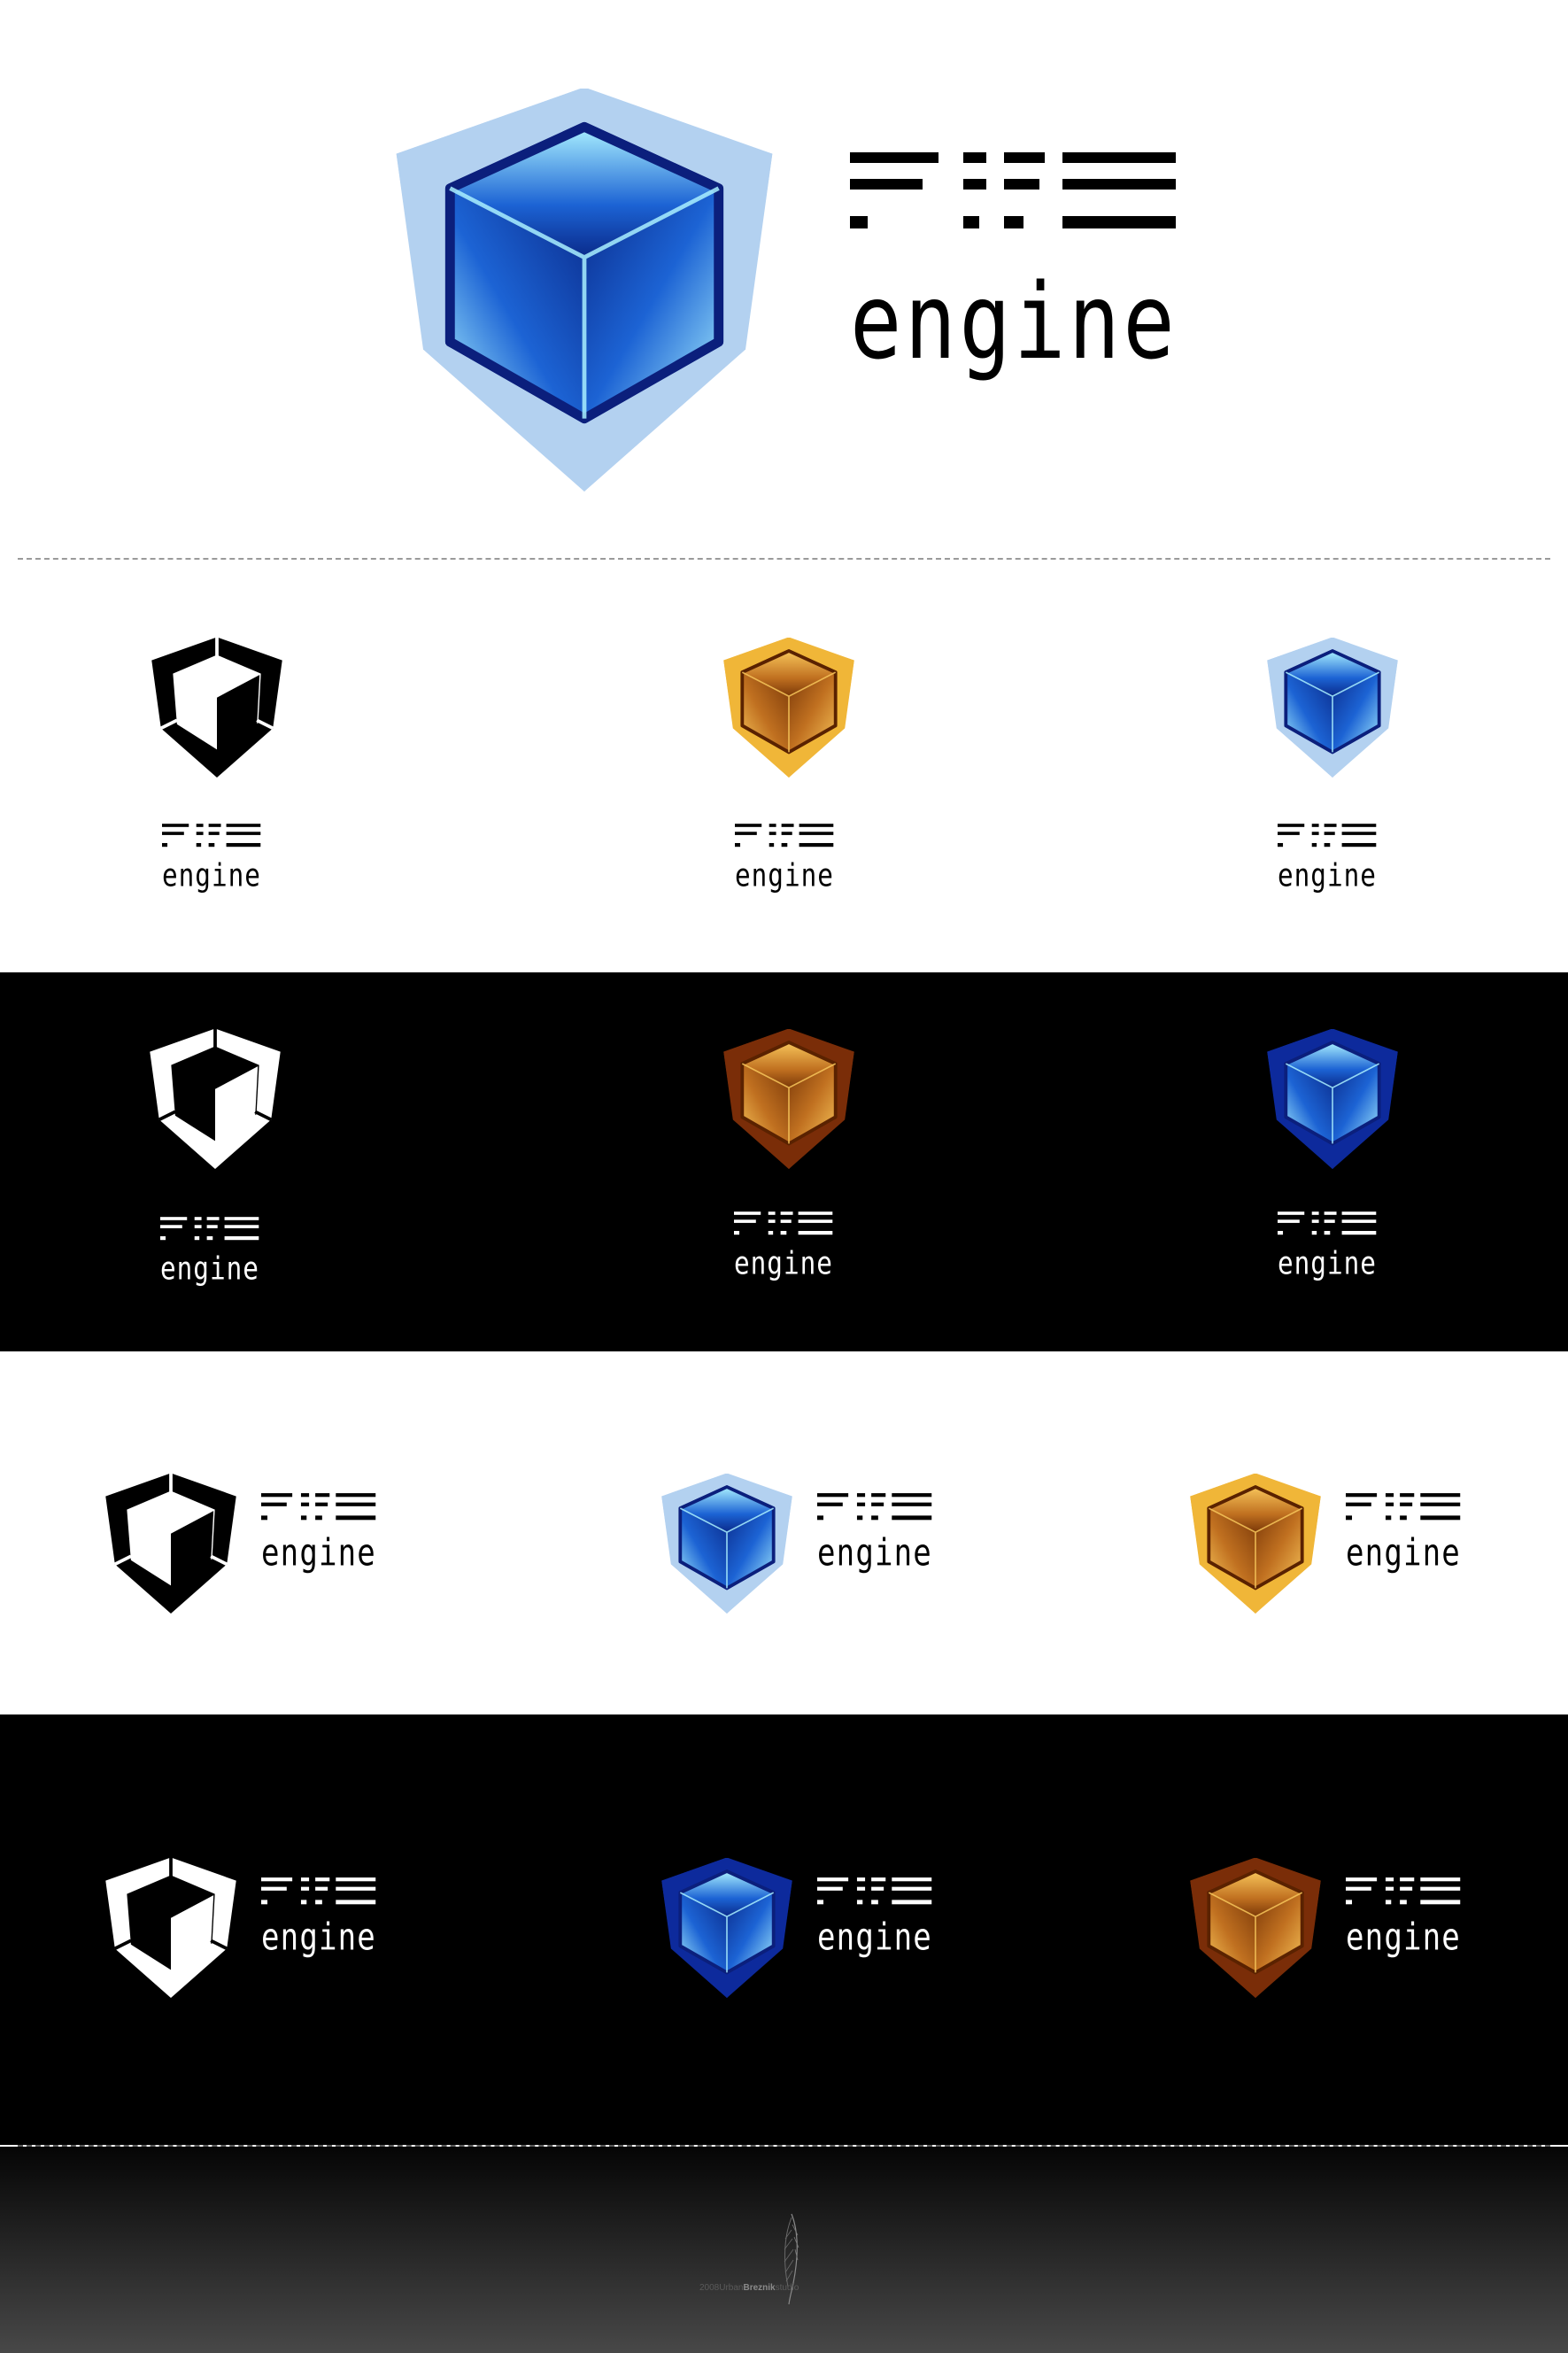  What do you see at coordinates (584, 290) in the screenshot?
I see `hero-logo-emblem` at bounding box center [584, 290].